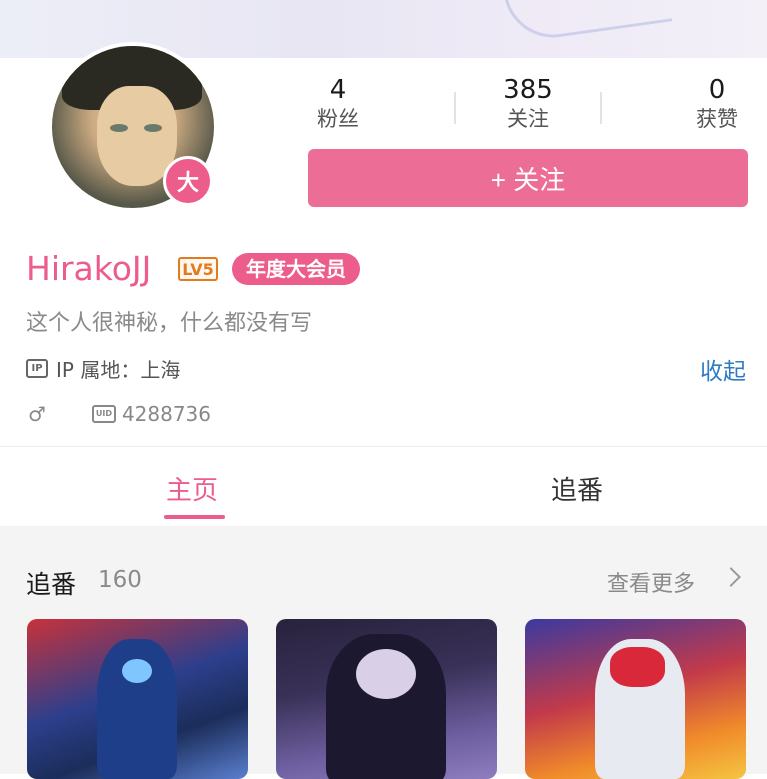 The width and height of the screenshot is (767, 779). Describe the element at coordinates (120, 580) in the screenshot. I see `section-count: 160` at that location.